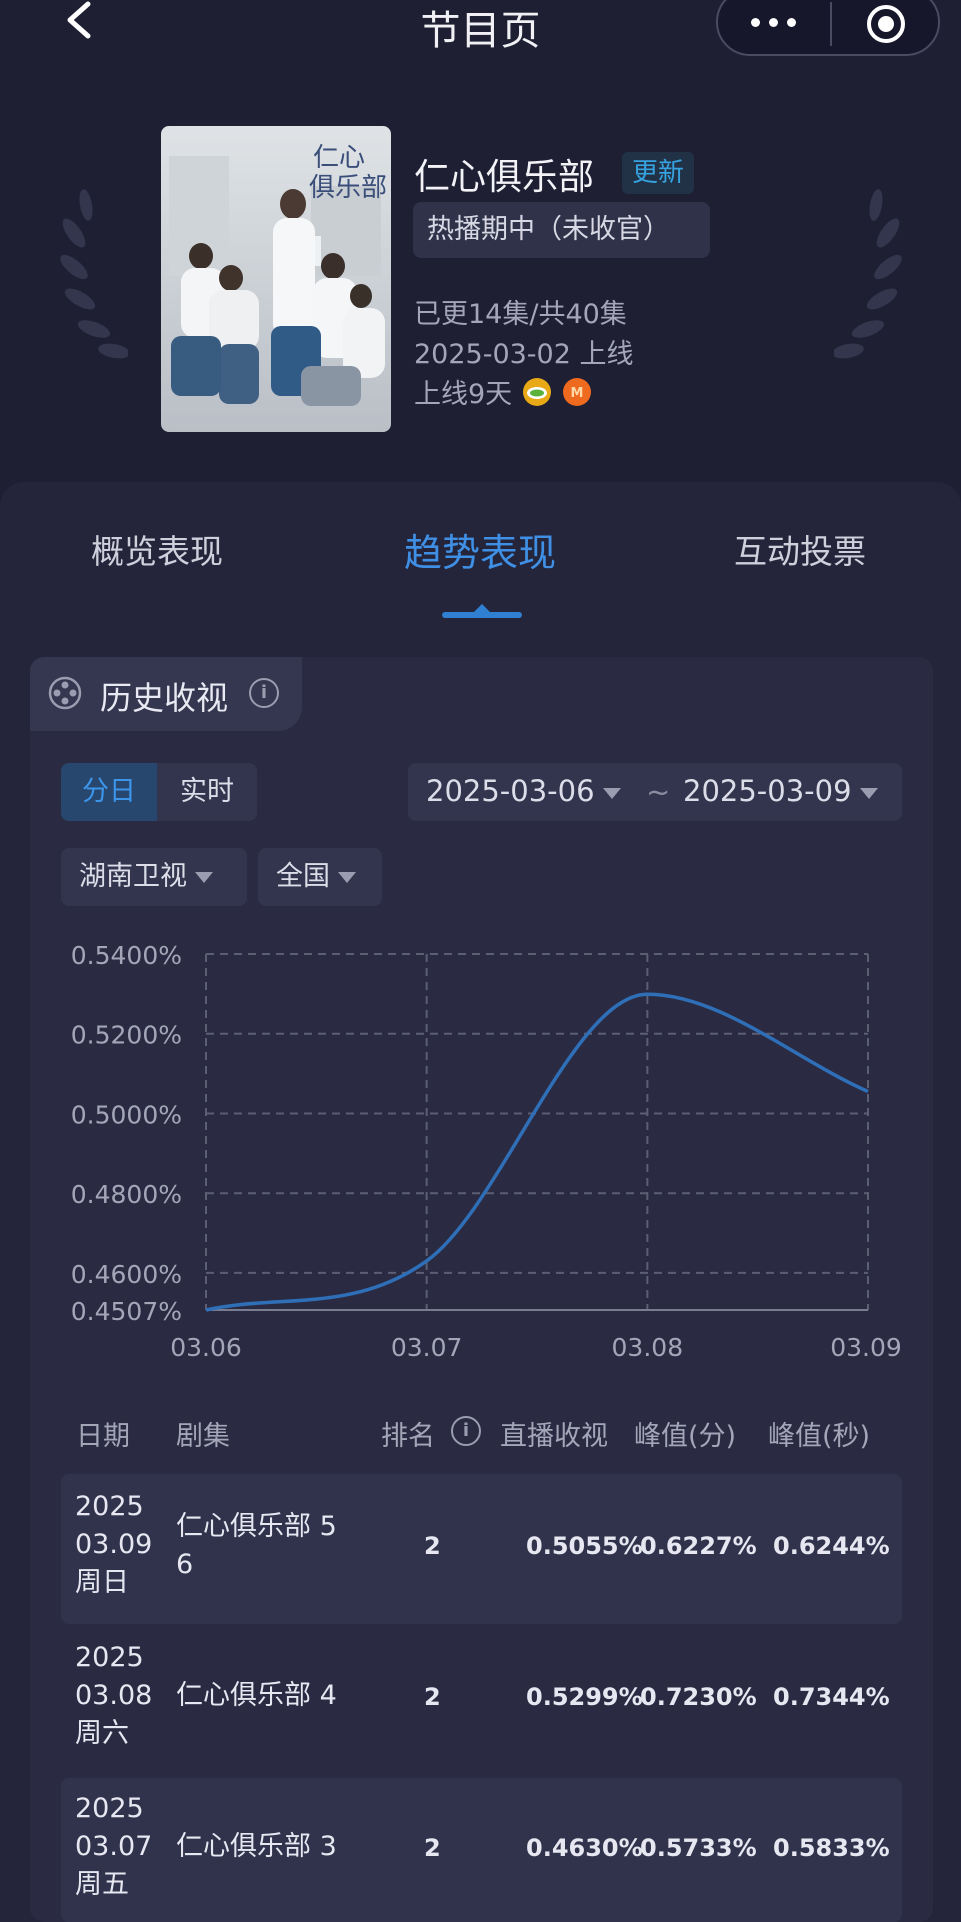  Describe the element at coordinates (206, 1347) in the screenshot. I see `x-tick-label: 03.06` at that location.